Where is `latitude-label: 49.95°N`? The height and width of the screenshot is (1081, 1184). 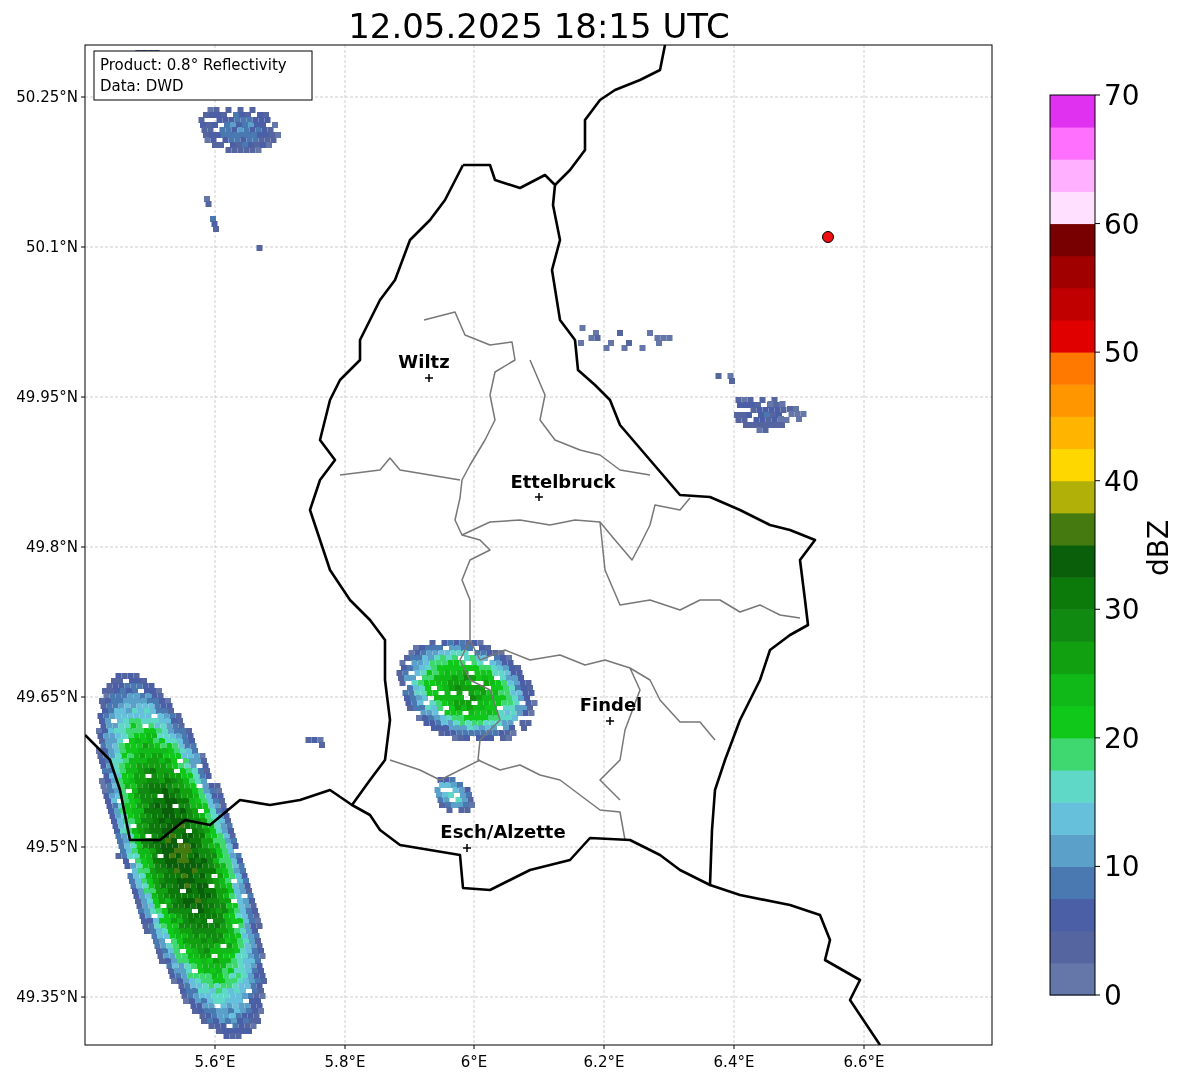
latitude-label: 49.95°N is located at coordinates (47, 397).